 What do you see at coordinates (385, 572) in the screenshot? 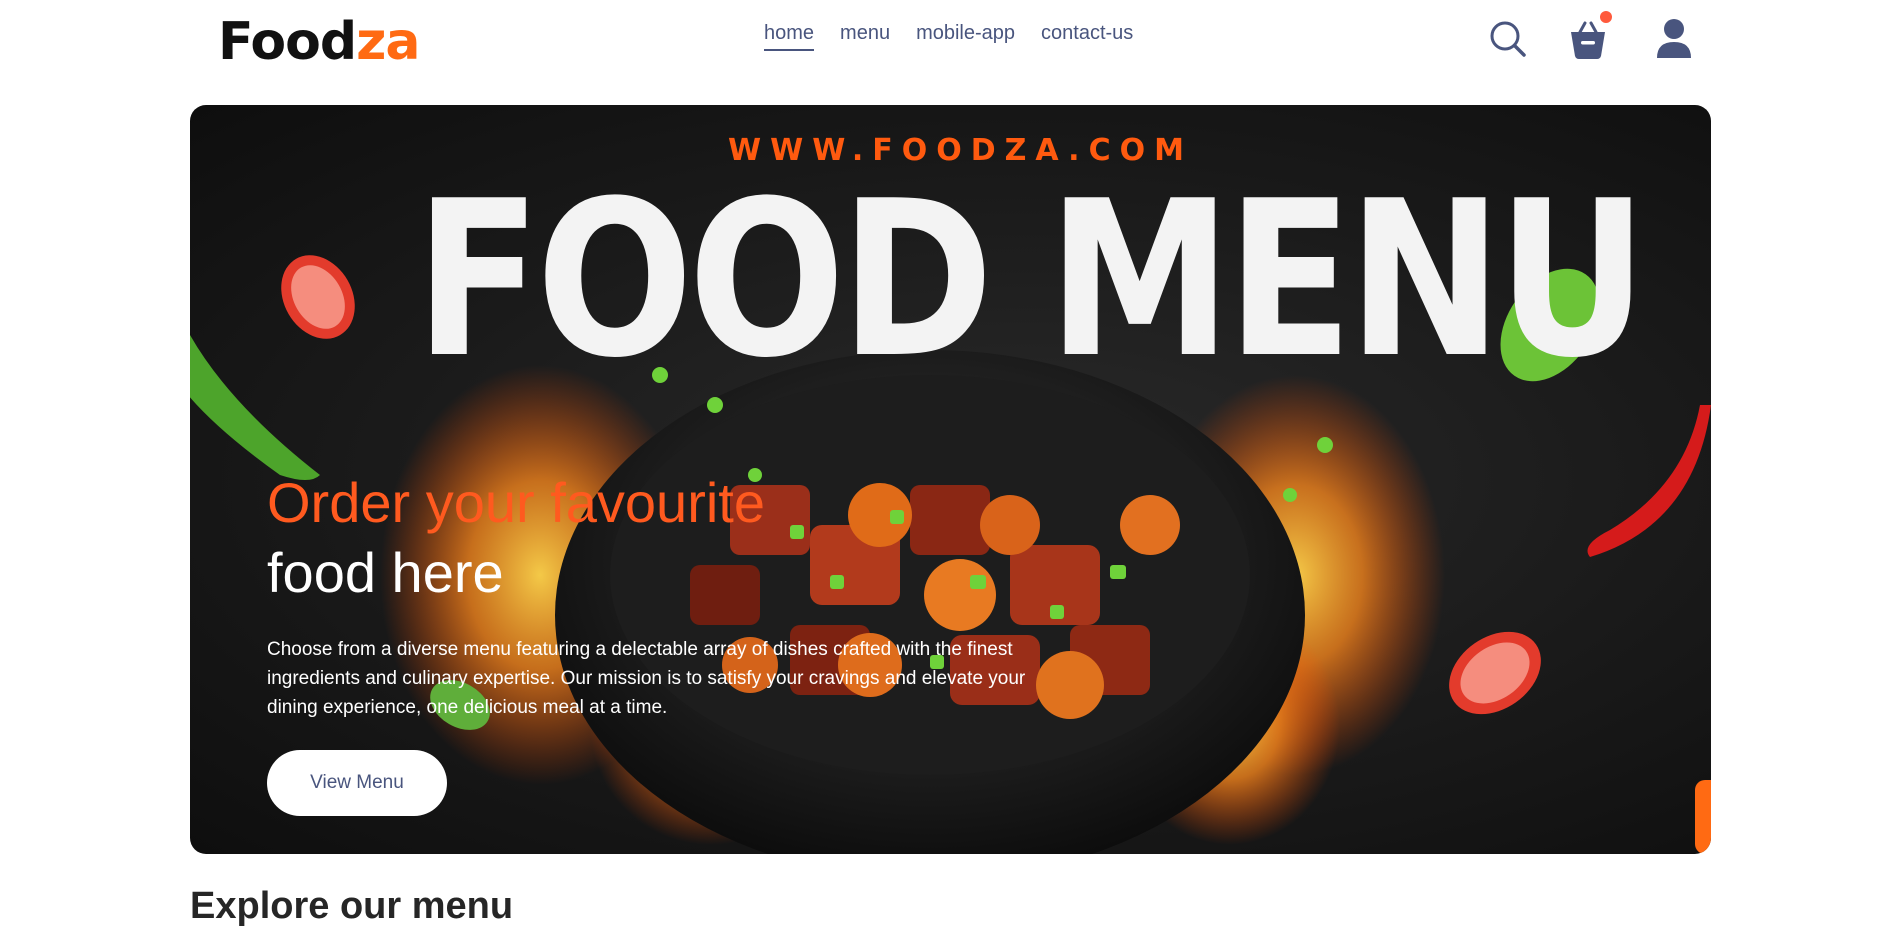
I see `headline-line-2: food here` at bounding box center [385, 572].